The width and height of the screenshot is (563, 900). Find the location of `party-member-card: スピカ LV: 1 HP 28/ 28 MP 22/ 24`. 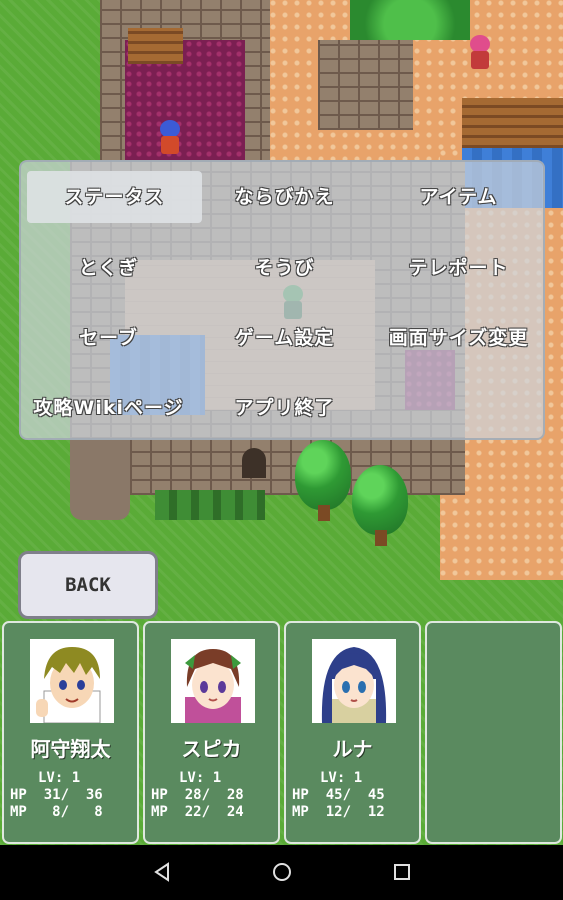

party-member-card: スピカ LV: 1 HP 28/ 28 MP 22/ 24 is located at coordinates (211, 732).